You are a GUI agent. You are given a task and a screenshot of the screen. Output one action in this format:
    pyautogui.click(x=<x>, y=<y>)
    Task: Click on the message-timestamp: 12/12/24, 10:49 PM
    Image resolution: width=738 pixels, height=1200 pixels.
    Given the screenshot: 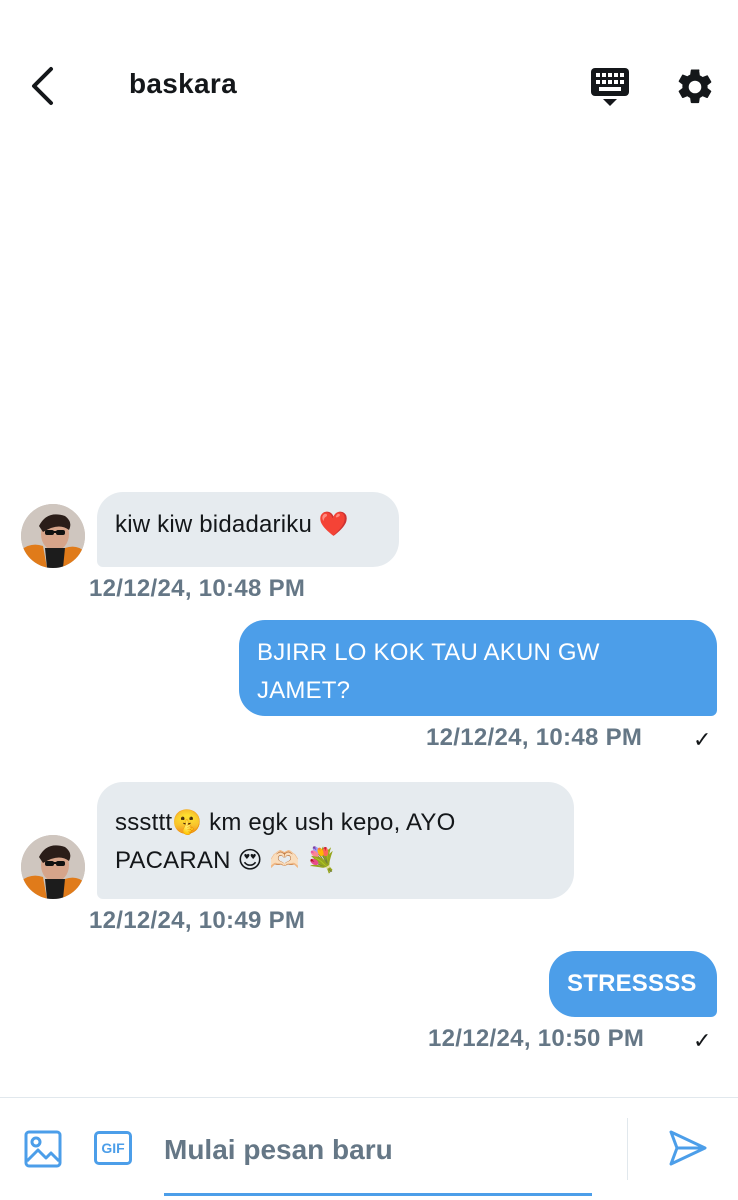 What is the action you would take?
    pyautogui.click(x=197, y=920)
    